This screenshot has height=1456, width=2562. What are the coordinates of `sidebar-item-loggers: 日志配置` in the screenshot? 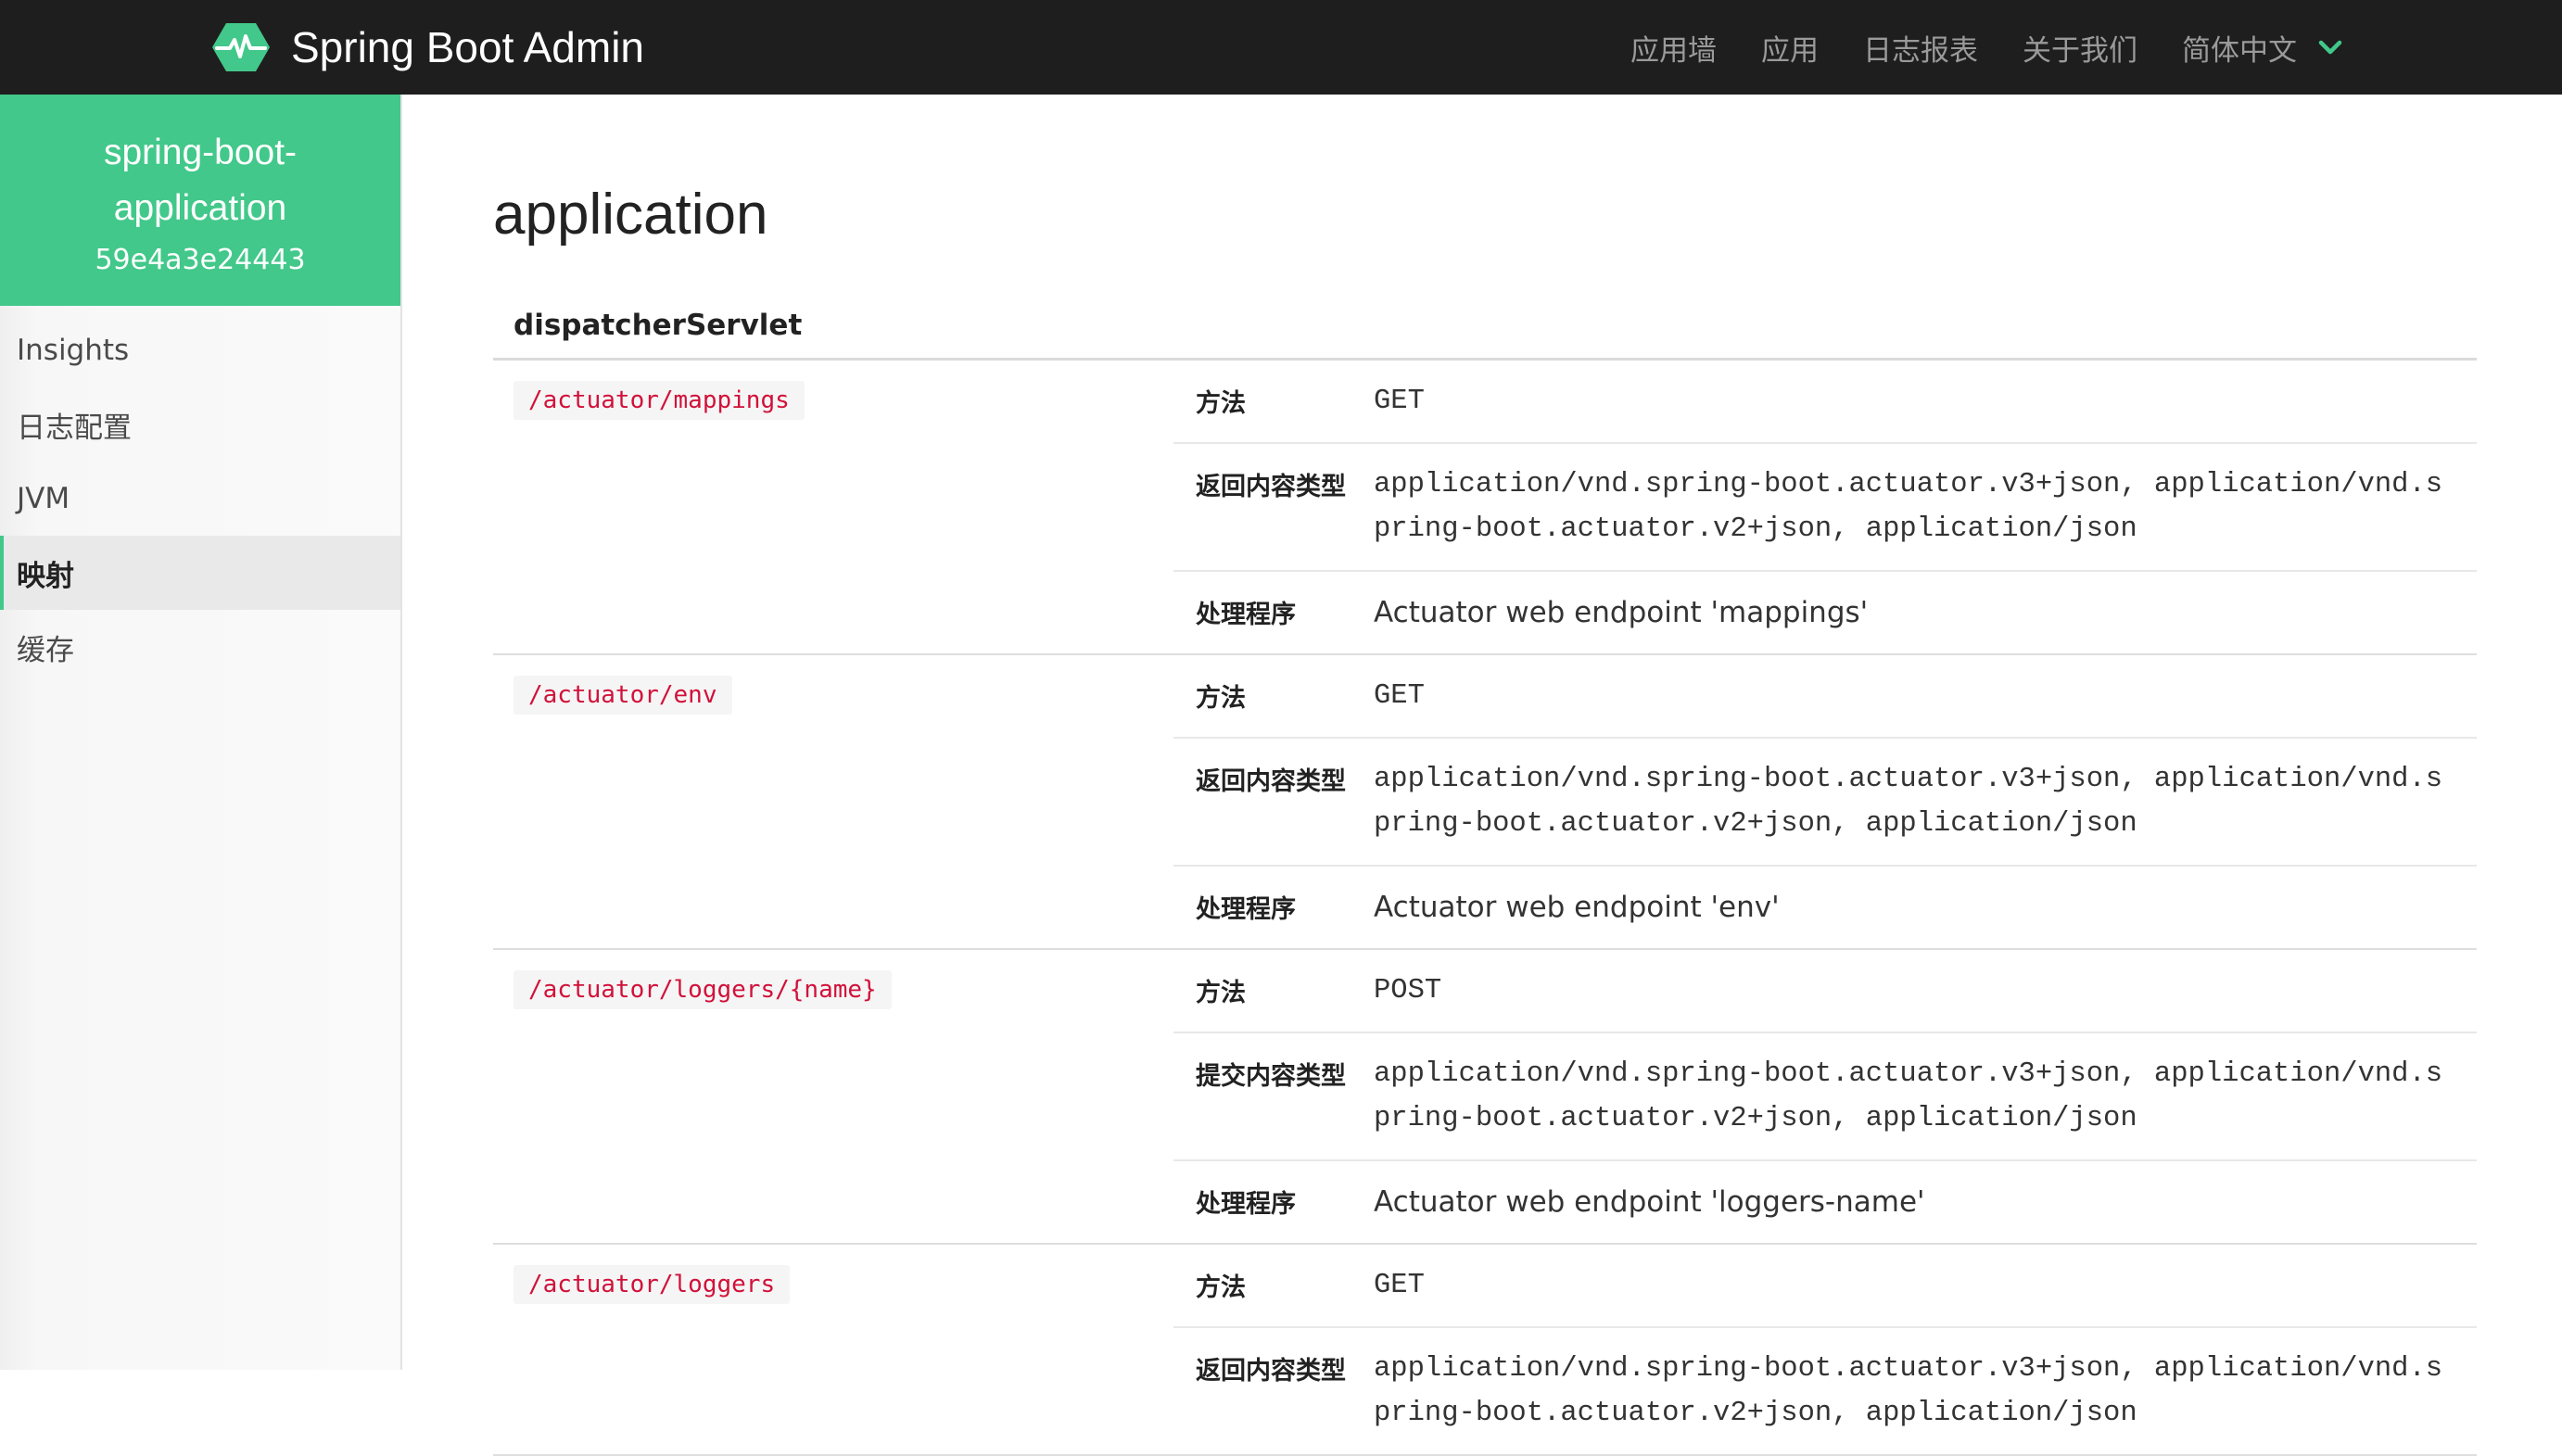 It's located at (200, 424).